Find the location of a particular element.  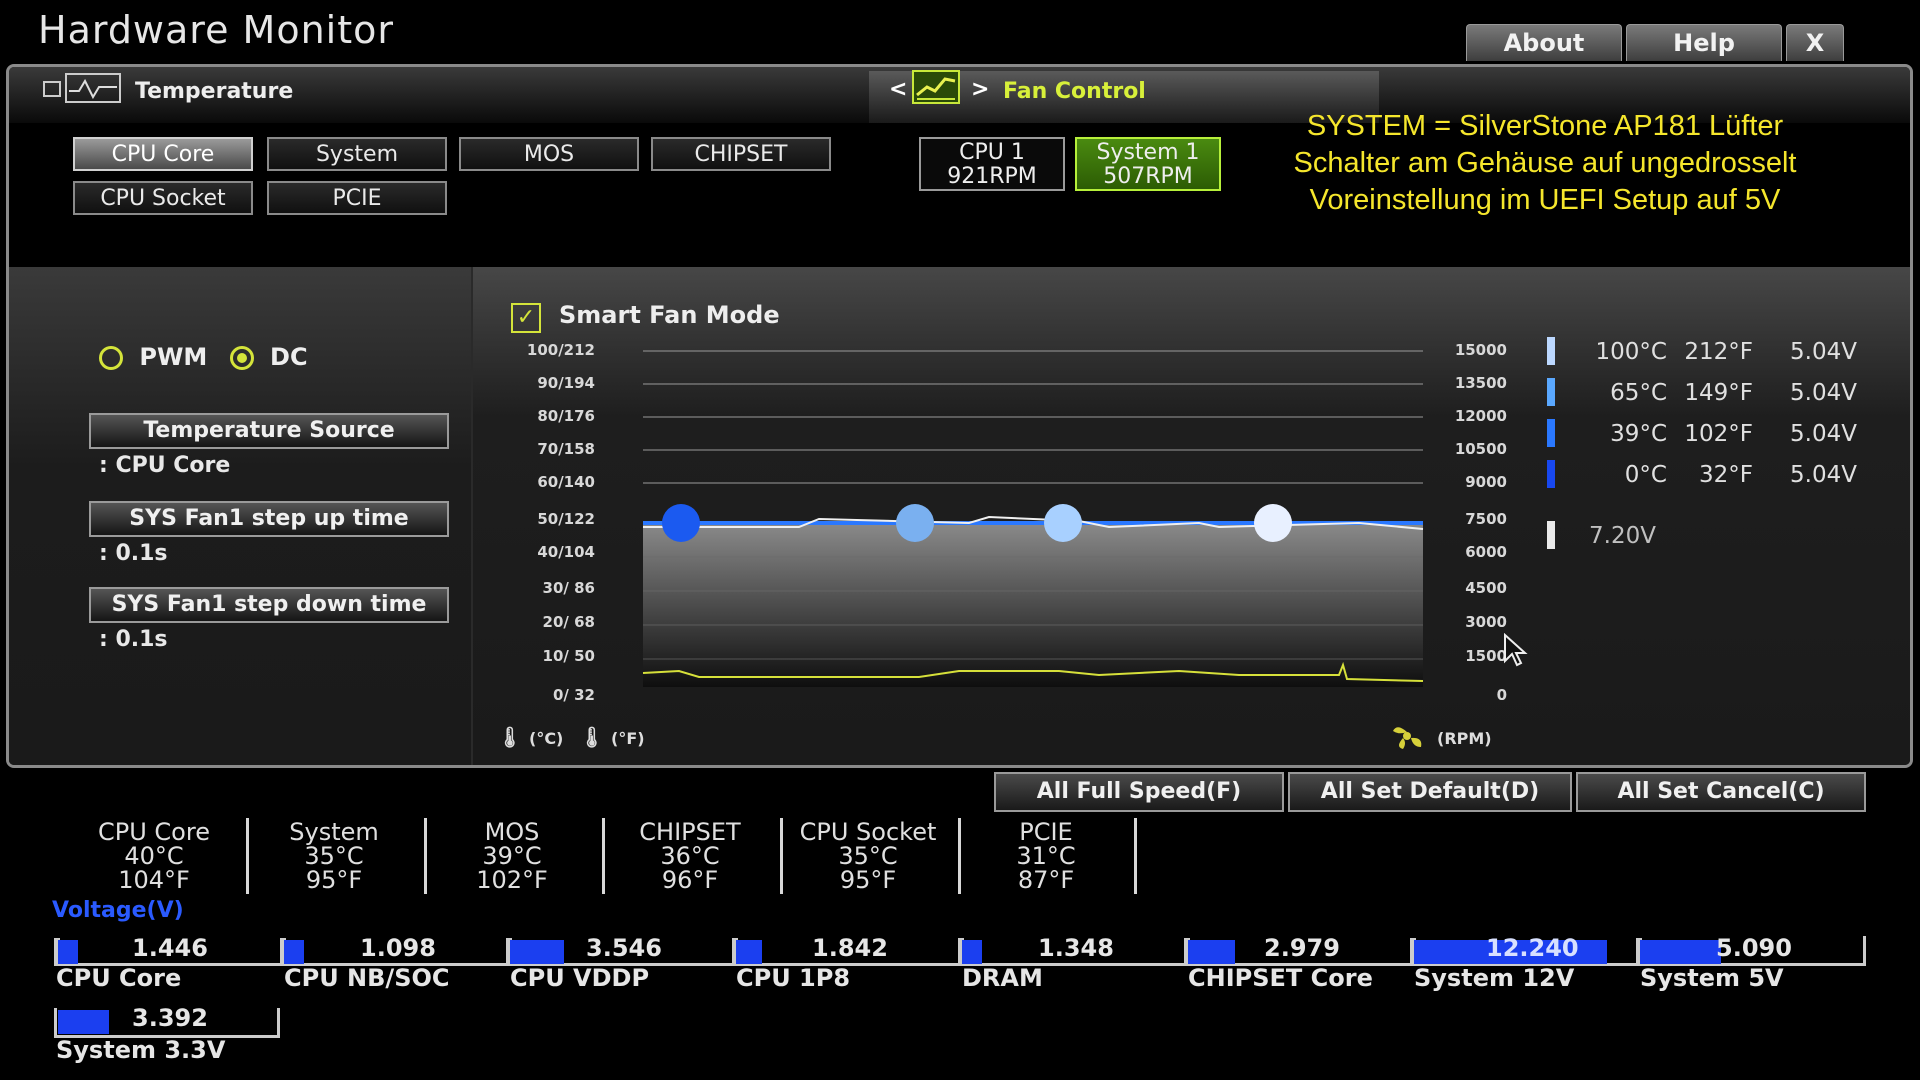

rpm-tick-label: 10500 is located at coordinates (1480, 449).